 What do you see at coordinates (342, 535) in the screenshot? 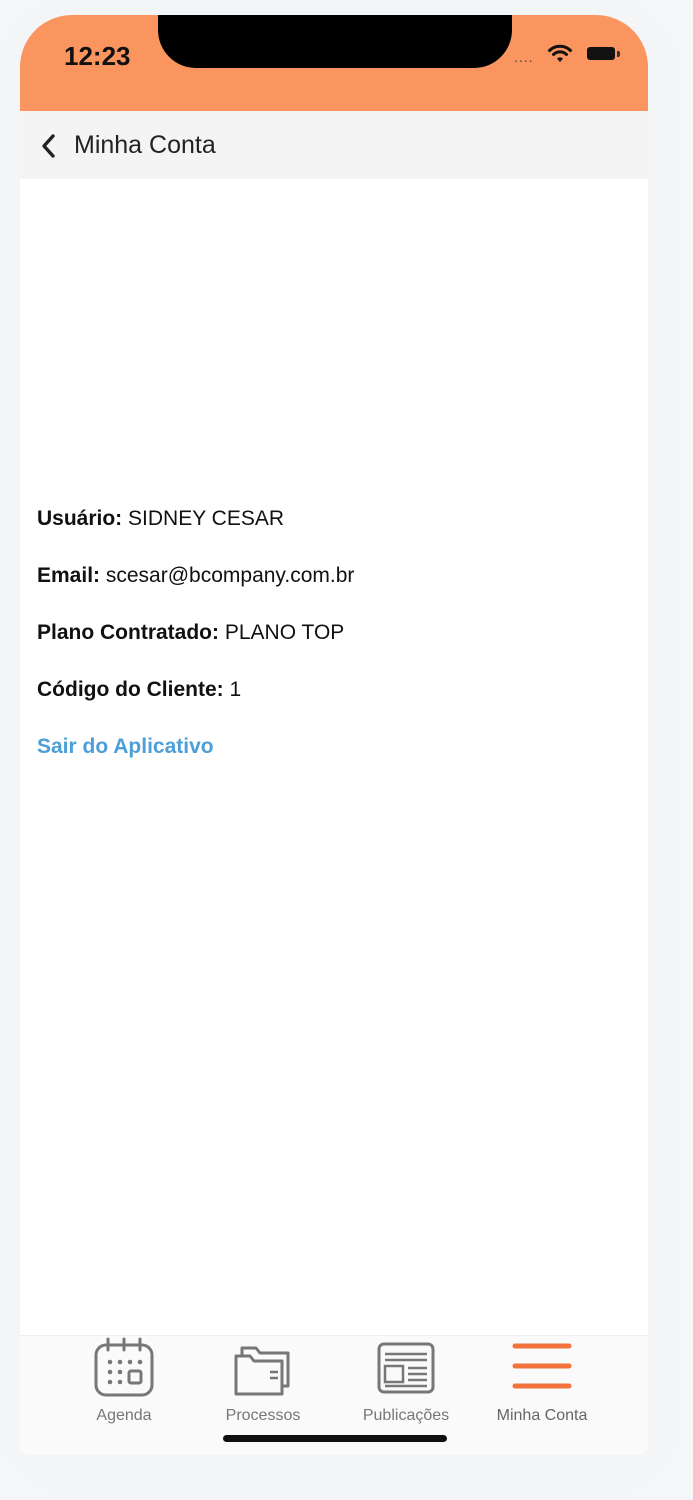
I see `user-row: Usuário: SIDNEY CESAR` at bounding box center [342, 535].